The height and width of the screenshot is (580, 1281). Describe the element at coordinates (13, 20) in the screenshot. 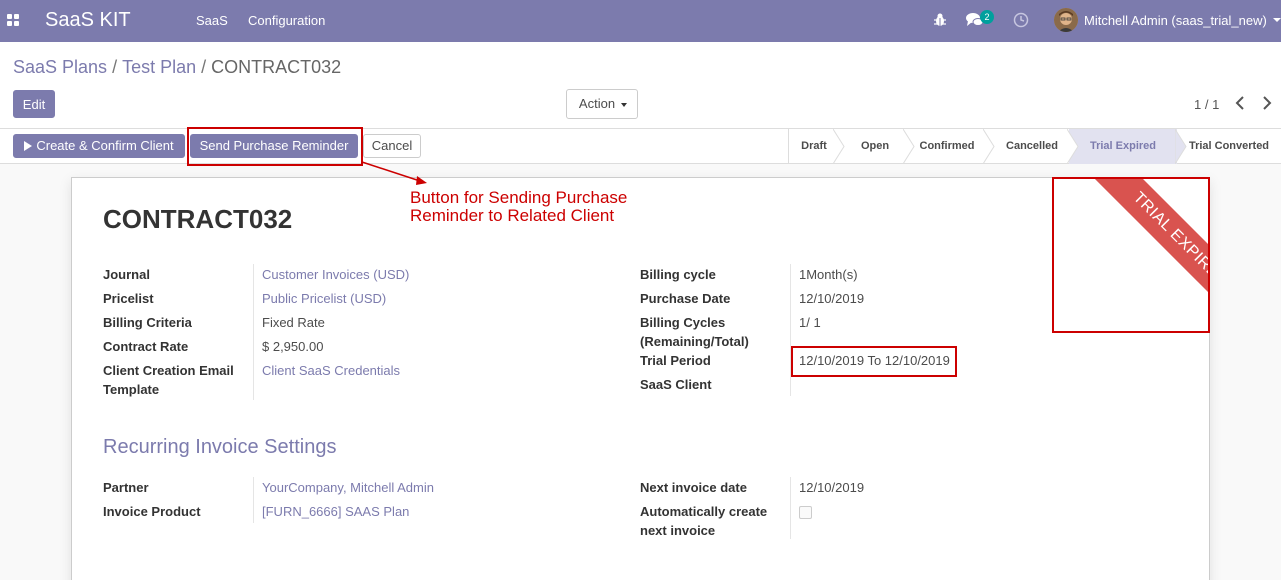

I see `apps-menu-icon` at that location.